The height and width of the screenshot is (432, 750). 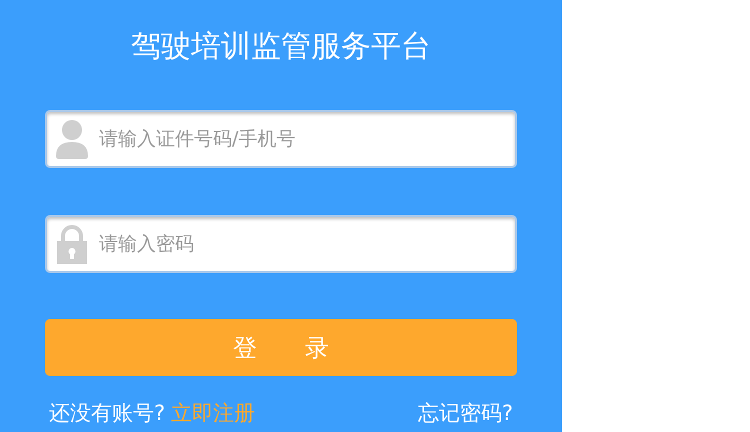 I want to click on user-icon, so click(x=72, y=139).